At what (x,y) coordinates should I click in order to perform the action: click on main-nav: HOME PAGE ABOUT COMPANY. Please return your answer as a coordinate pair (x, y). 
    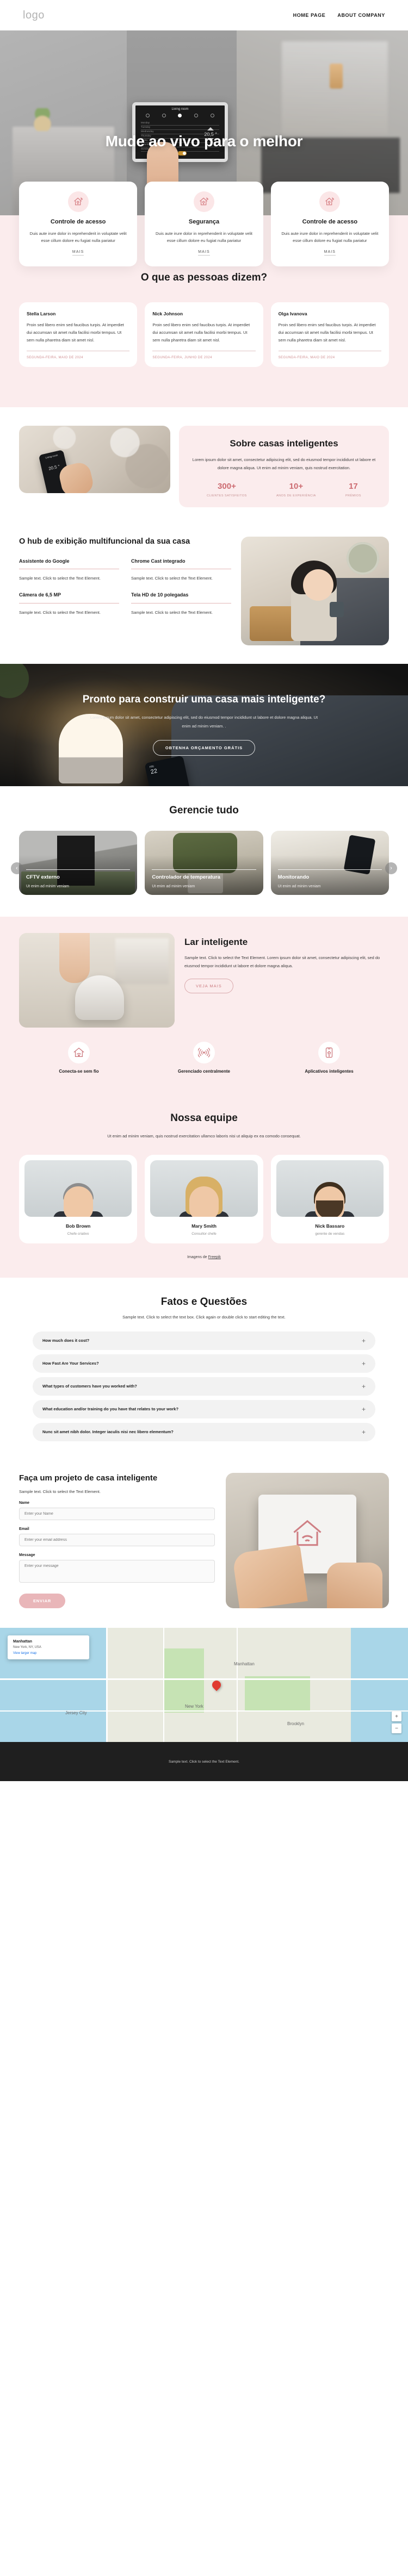
    Looking at the image, I should click on (339, 15).